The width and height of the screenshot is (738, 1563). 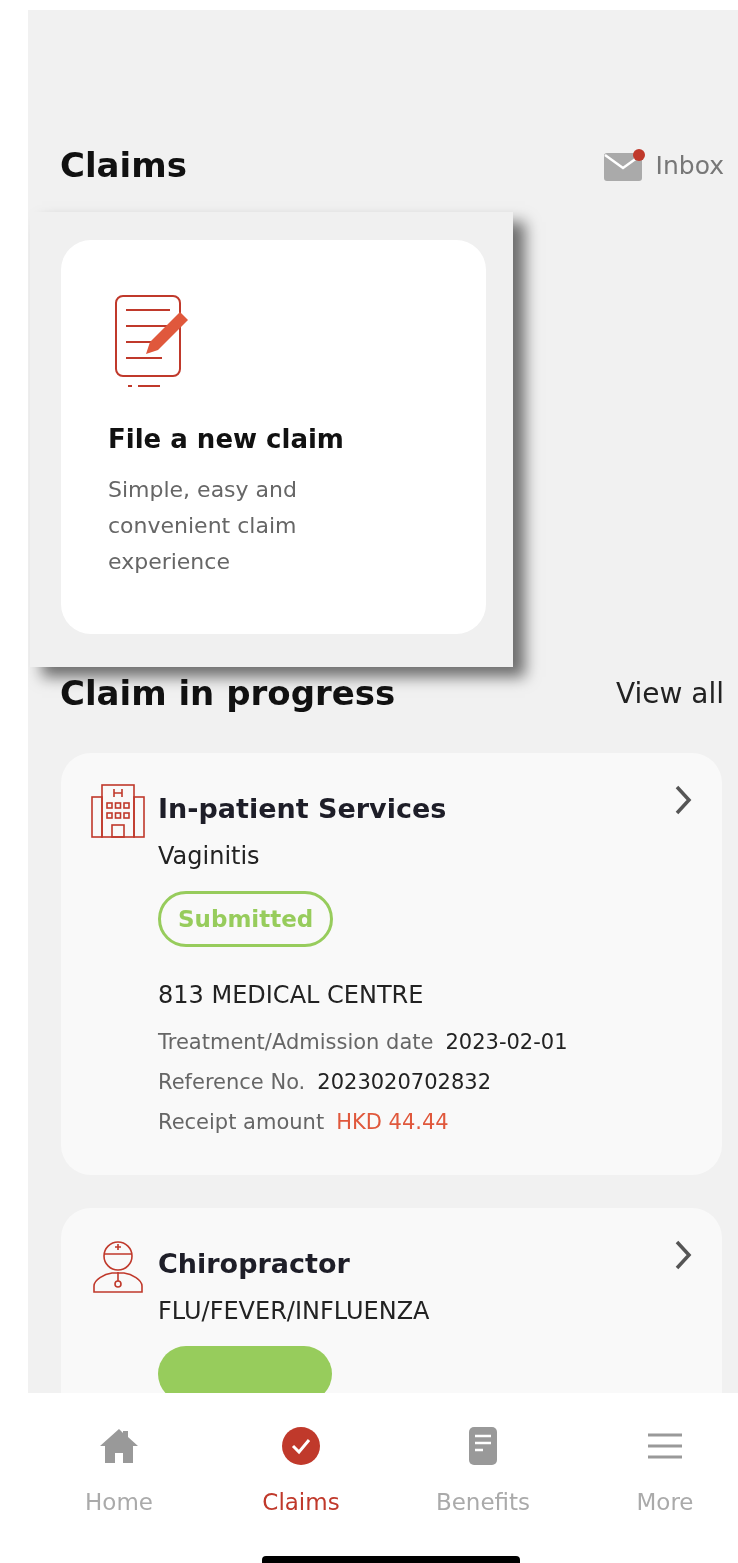 What do you see at coordinates (291, 995) in the screenshot?
I see `provider-name: 813 MEDICAL CENTRE` at bounding box center [291, 995].